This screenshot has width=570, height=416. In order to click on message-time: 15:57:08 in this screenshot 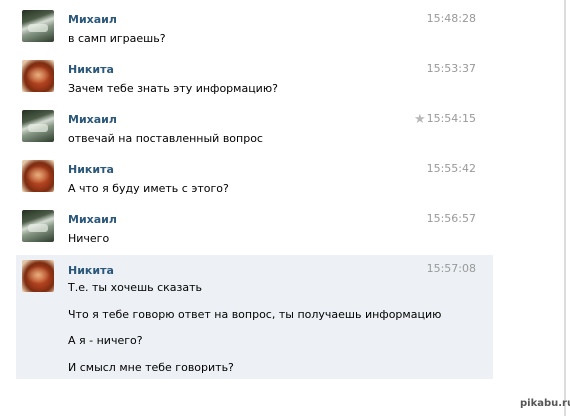, I will do `click(451, 268)`.